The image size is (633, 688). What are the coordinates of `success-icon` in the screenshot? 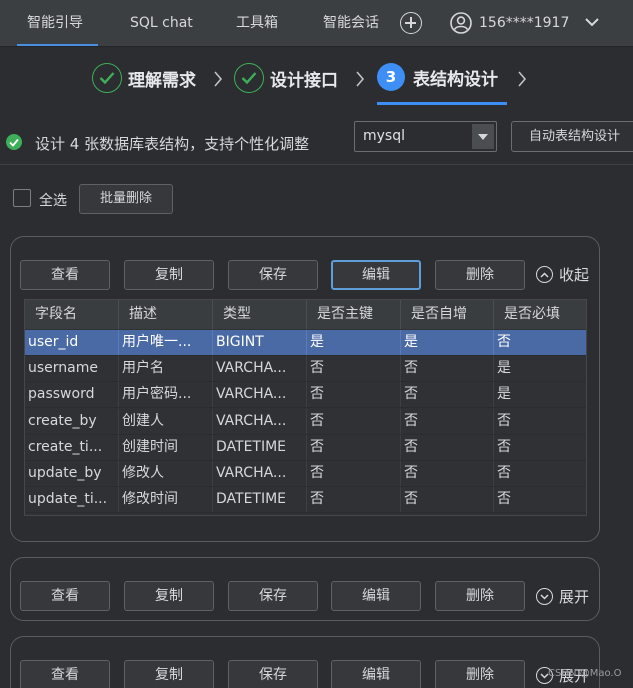 It's located at (14, 142).